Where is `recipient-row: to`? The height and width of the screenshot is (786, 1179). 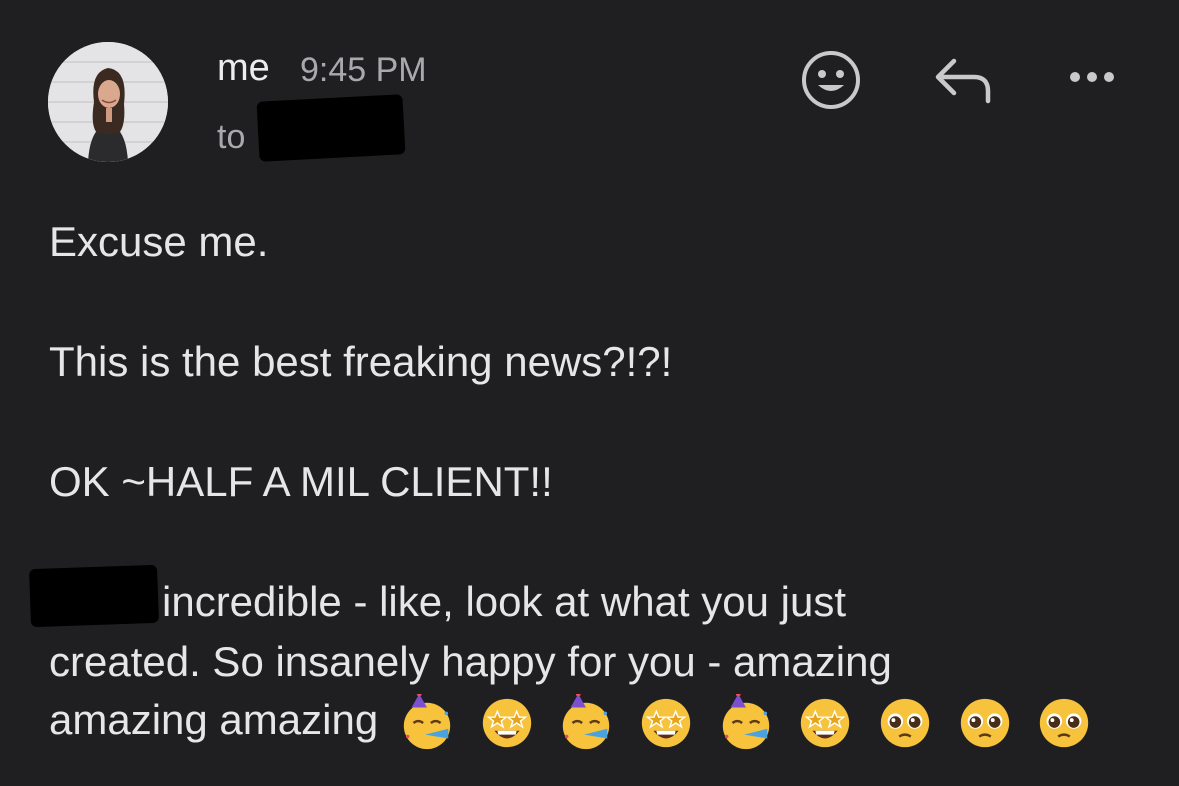
recipient-row: to is located at coordinates (231, 137).